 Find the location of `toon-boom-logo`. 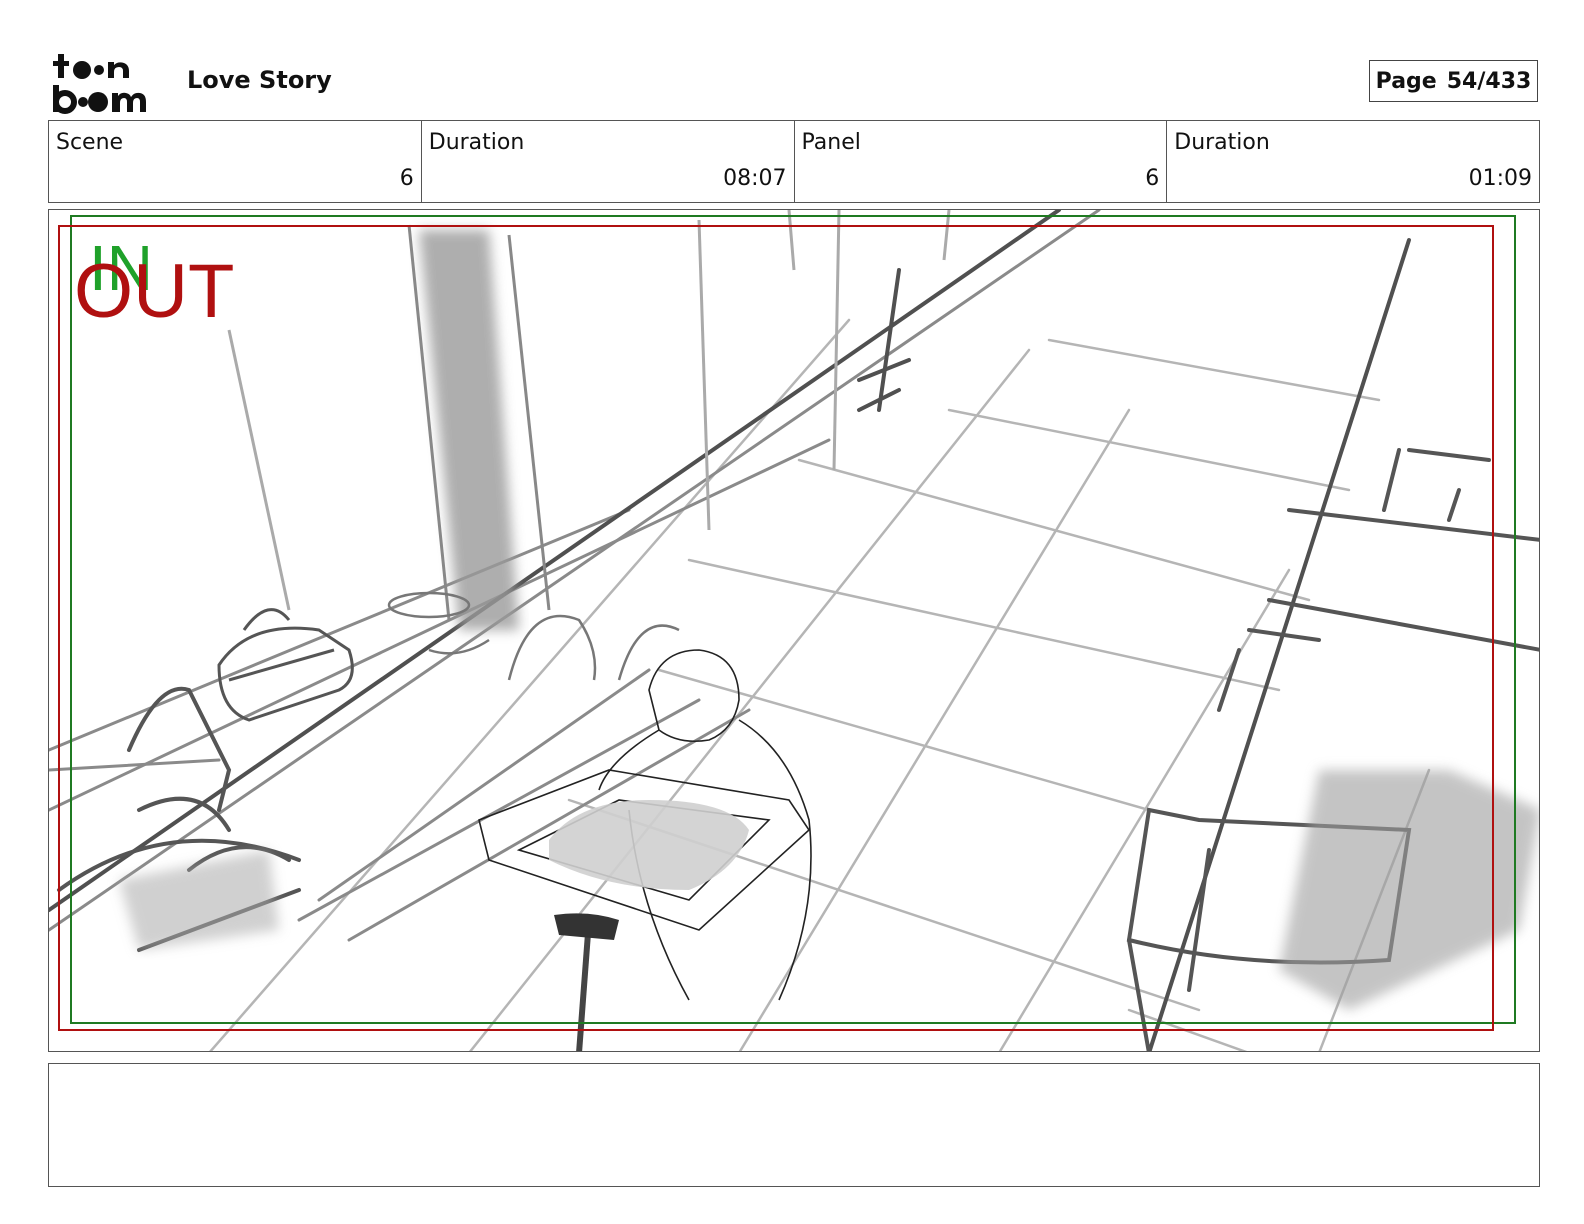

toon-boom-logo is located at coordinates (108, 83).